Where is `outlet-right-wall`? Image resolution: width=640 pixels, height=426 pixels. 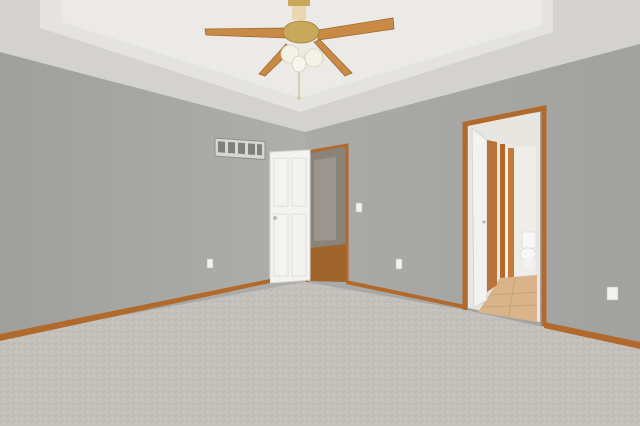 outlet-right-wall is located at coordinates (399, 264).